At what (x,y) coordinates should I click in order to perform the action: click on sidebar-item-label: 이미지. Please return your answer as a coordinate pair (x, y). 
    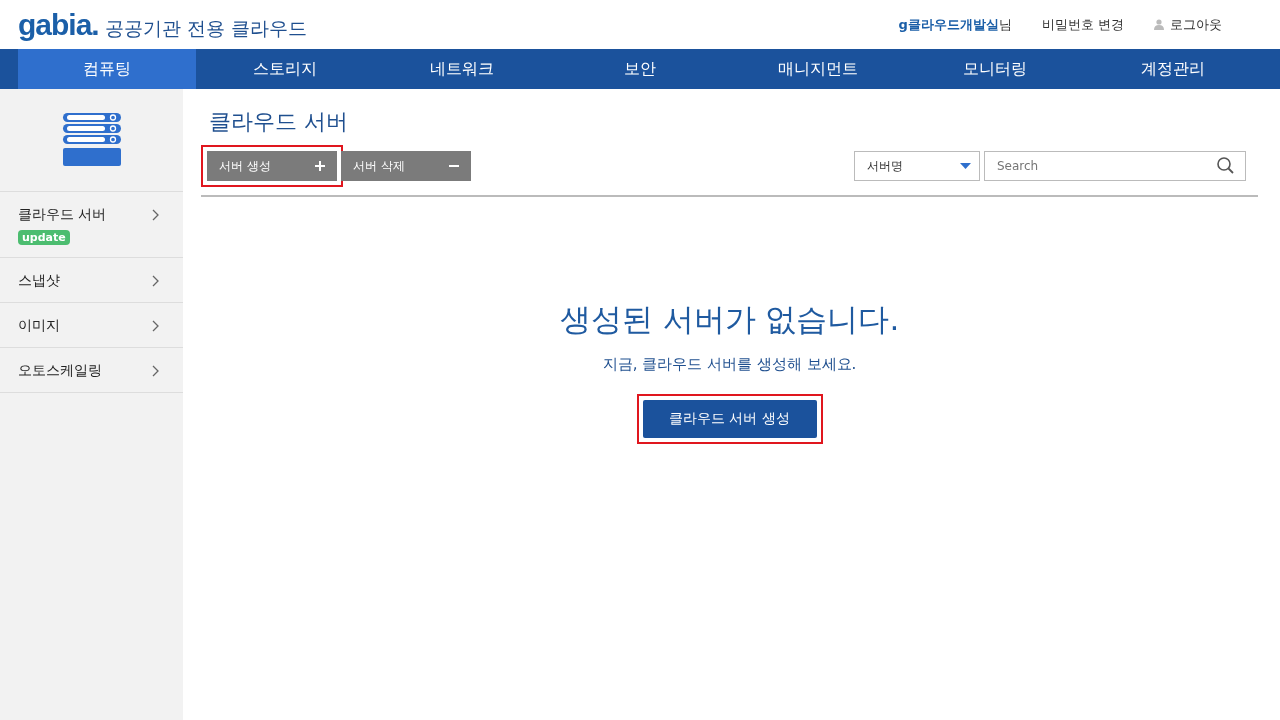
    Looking at the image, I should click on (39, 326).